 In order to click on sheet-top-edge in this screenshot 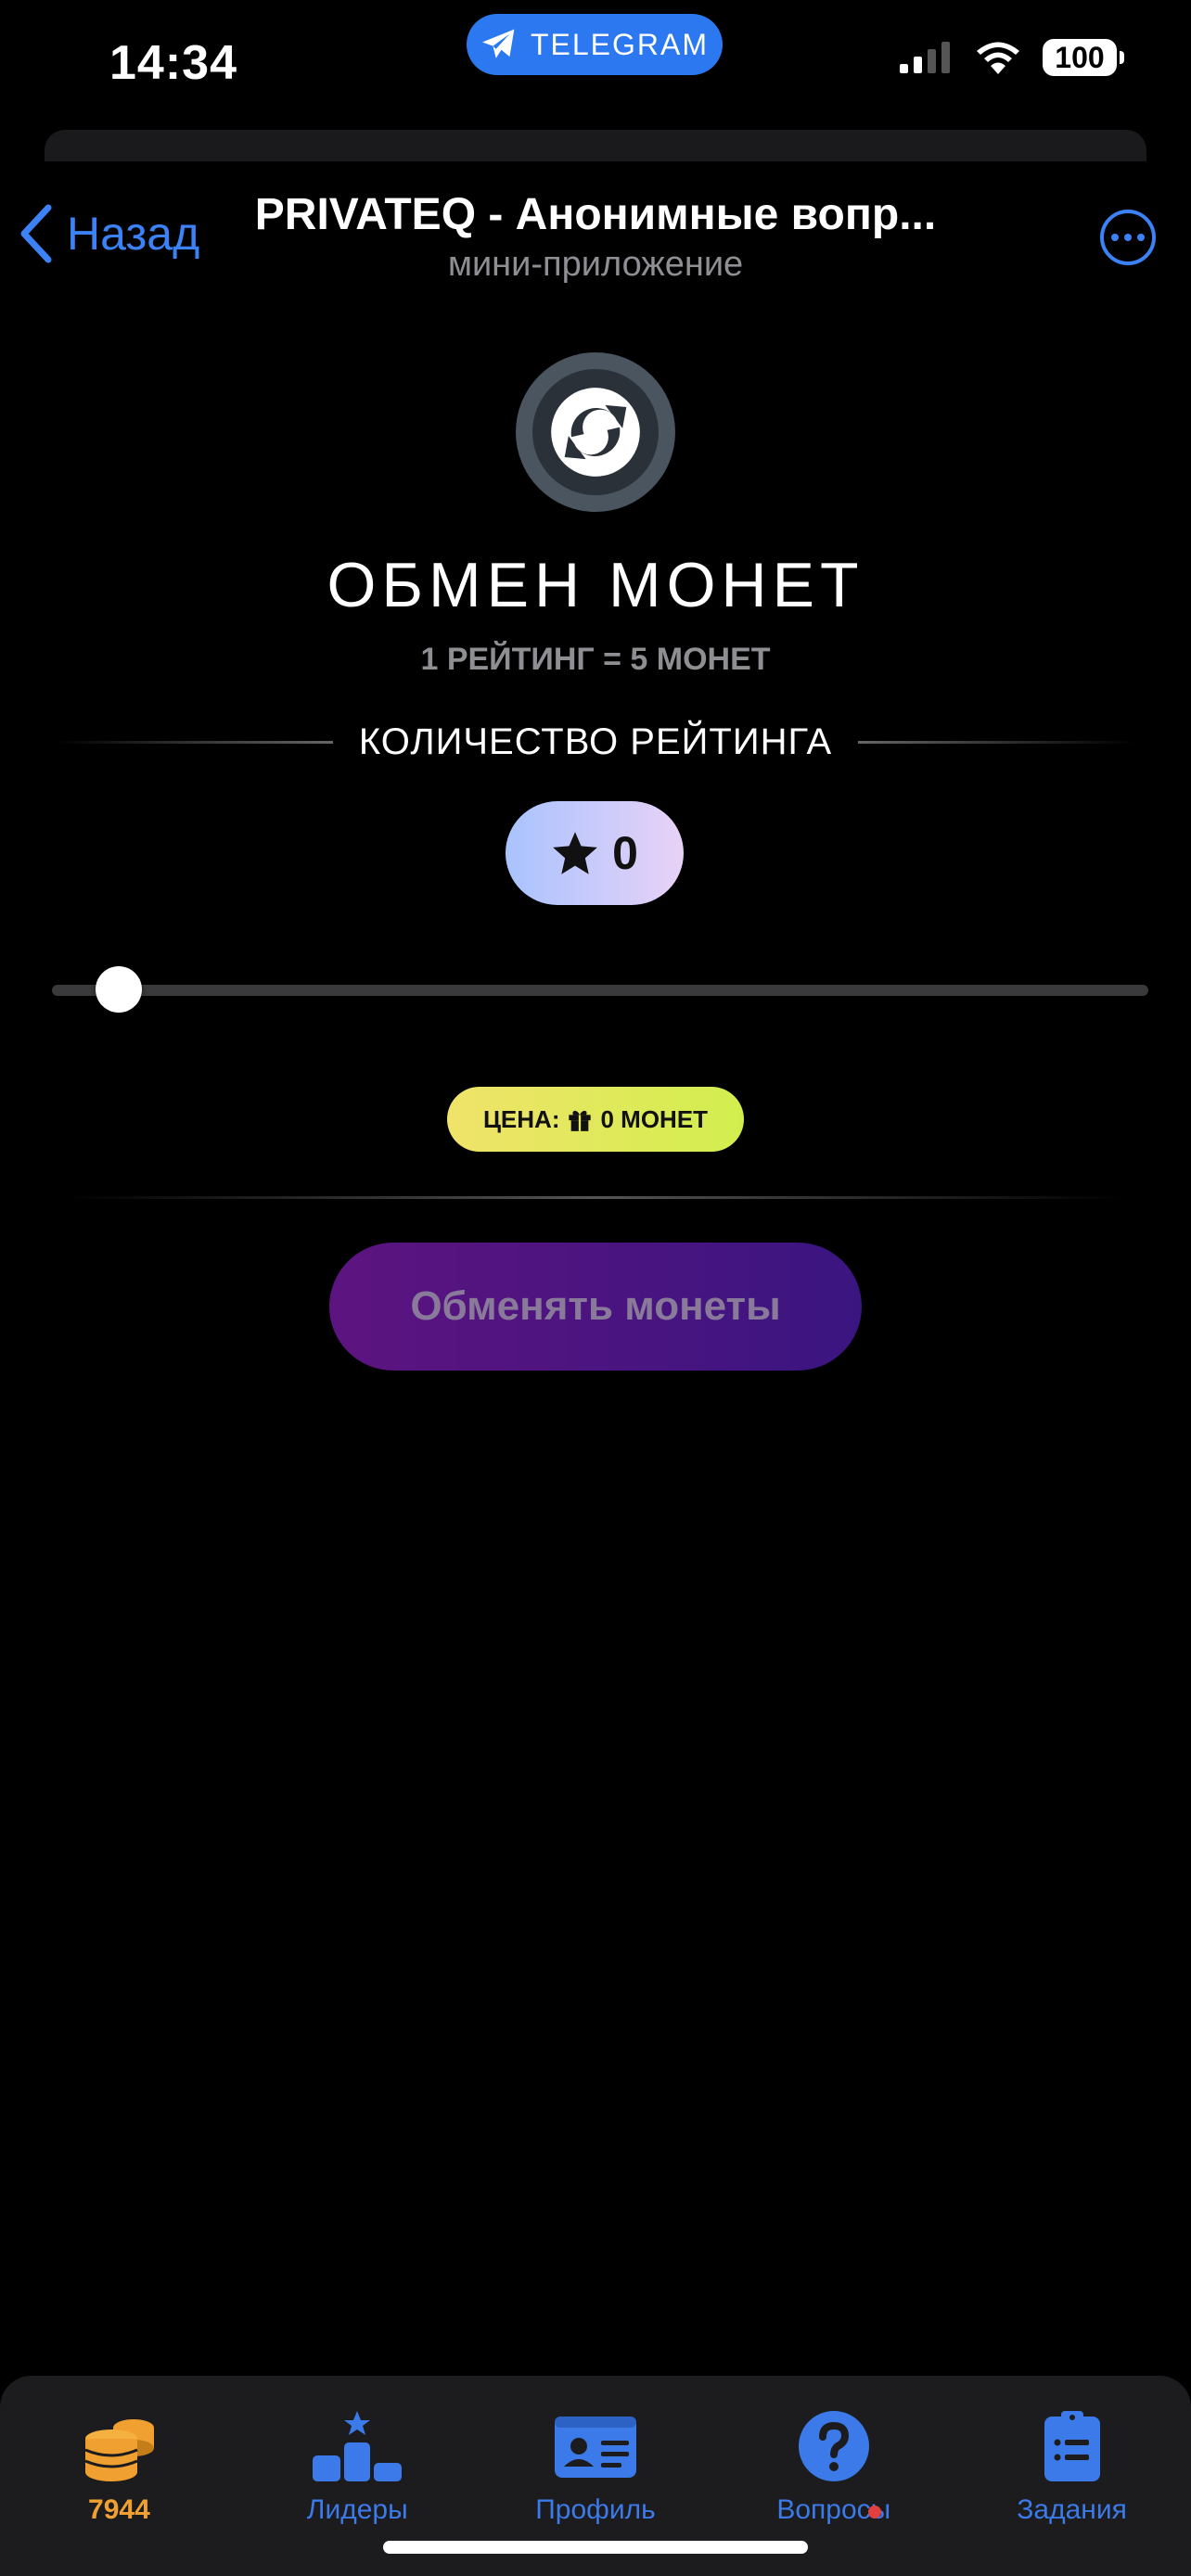, I will do `click(595, 145)`.